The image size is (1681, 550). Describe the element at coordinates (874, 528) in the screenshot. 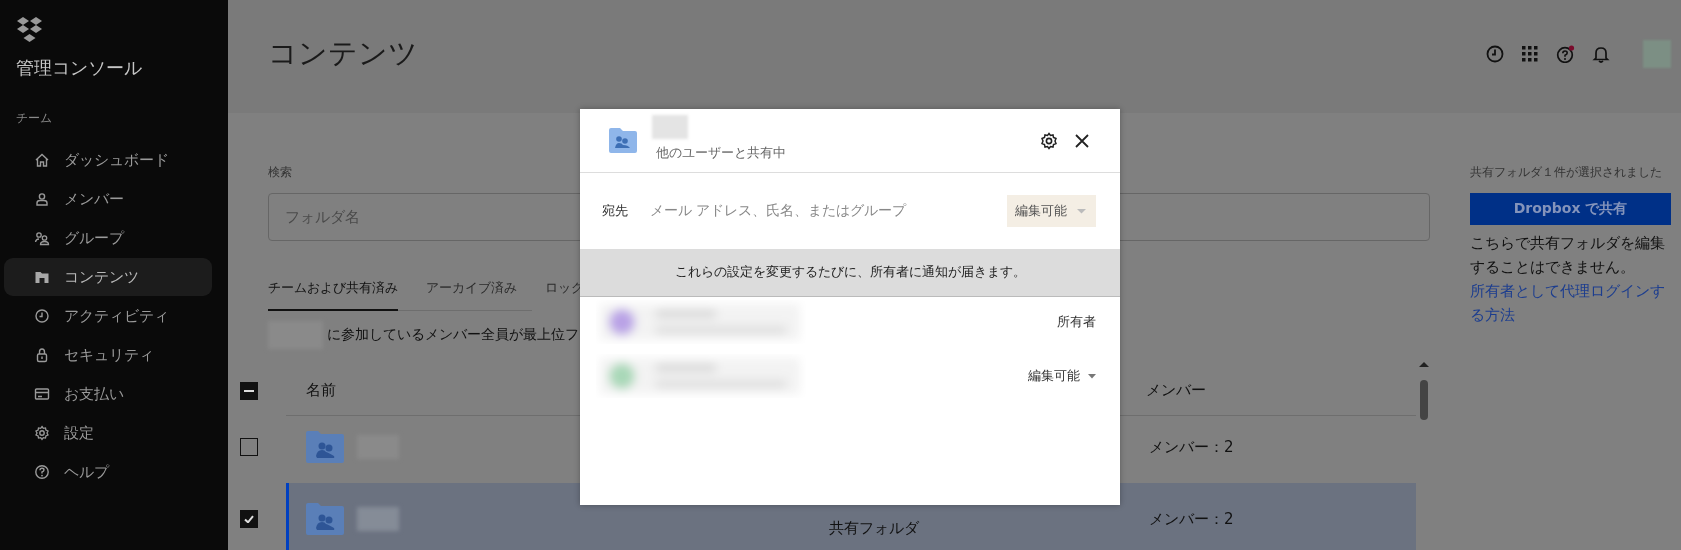

I see `type-cell: 共有フォルダ` at that location.